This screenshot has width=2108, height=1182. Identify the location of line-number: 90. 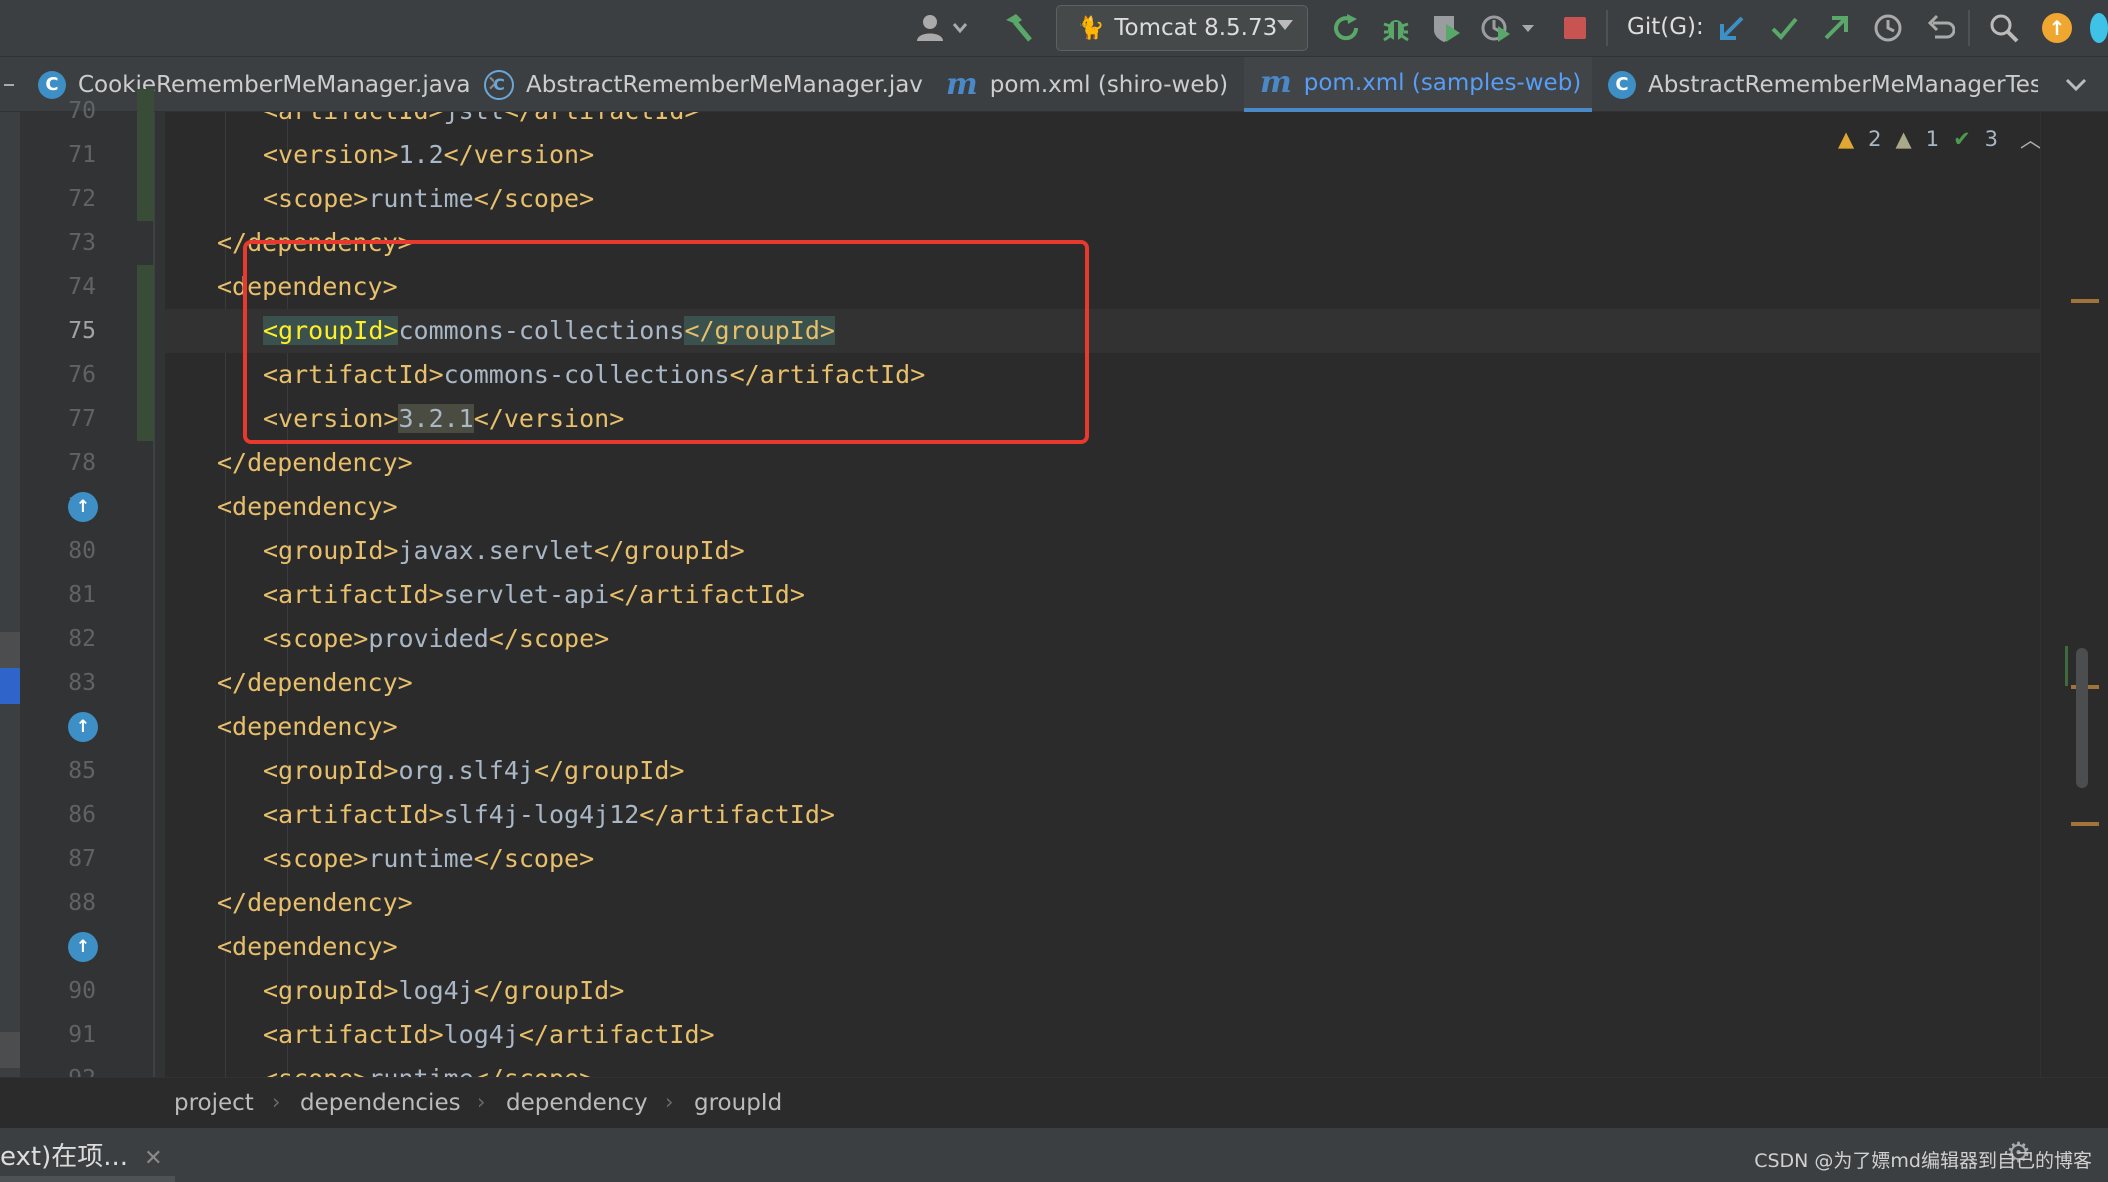
(68, 991).